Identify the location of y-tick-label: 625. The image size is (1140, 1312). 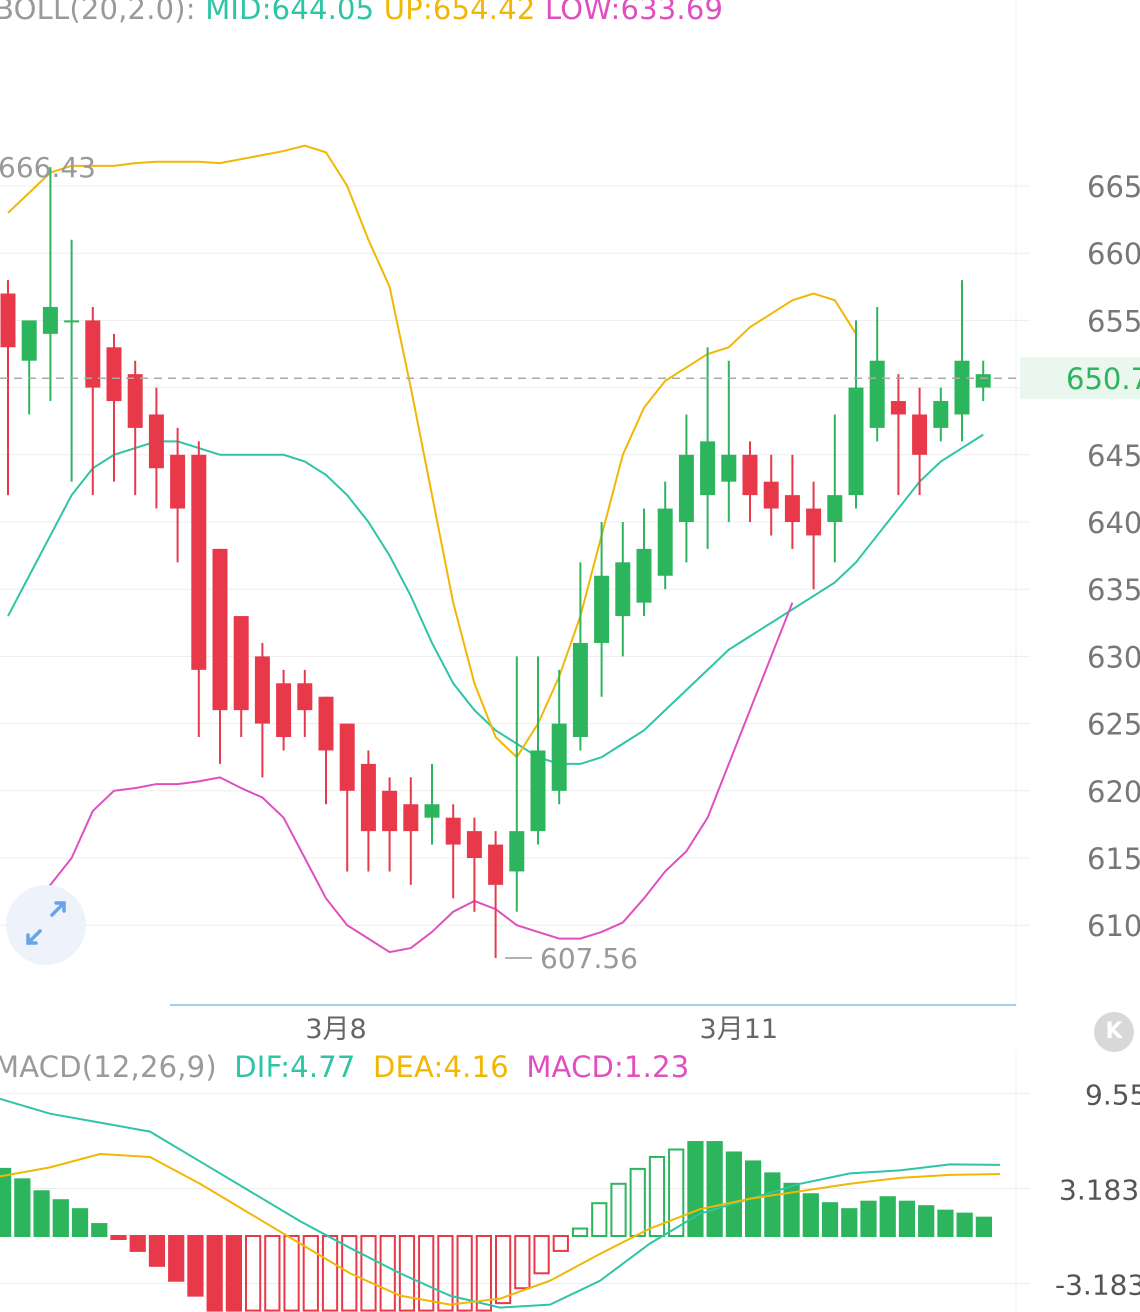
(1113, 725).